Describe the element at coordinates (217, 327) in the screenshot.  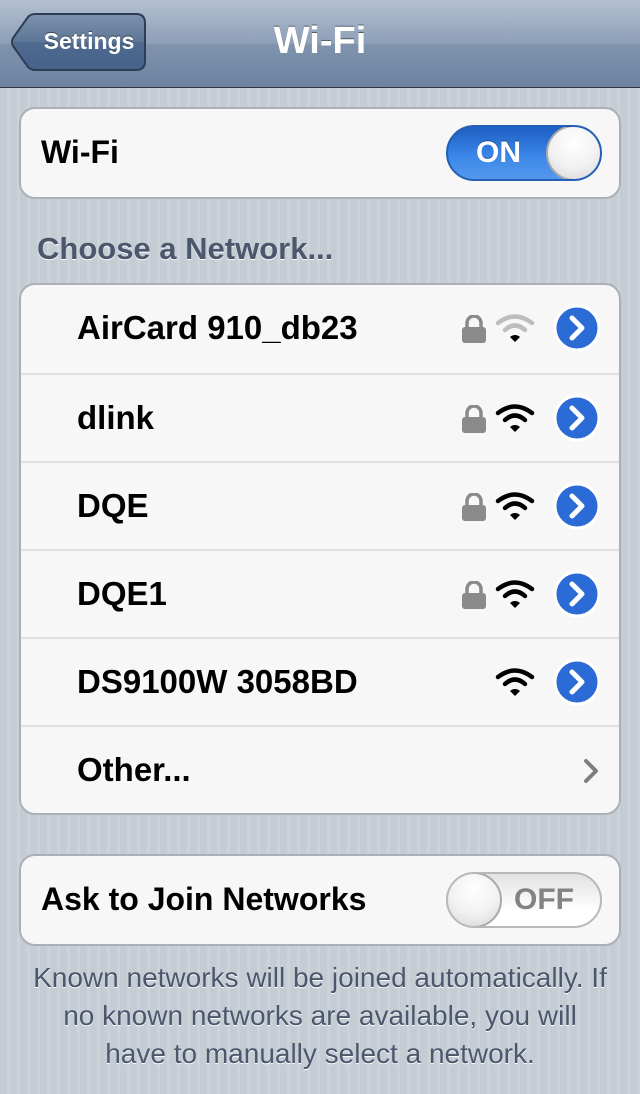
I see `network-name: AirCard 910_db23` at that location.